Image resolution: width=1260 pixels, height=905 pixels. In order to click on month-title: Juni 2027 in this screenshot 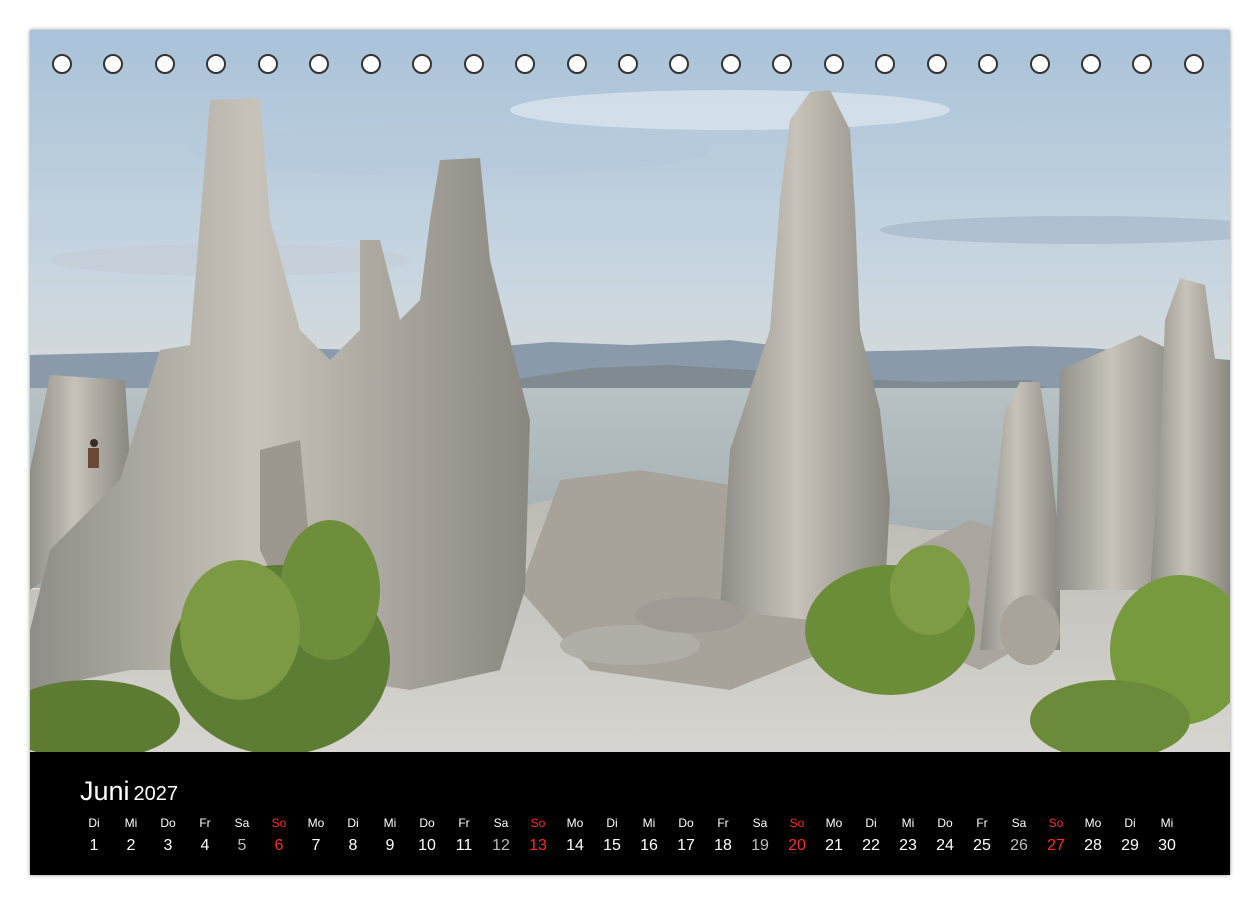, I will do `click(129, 791)`.